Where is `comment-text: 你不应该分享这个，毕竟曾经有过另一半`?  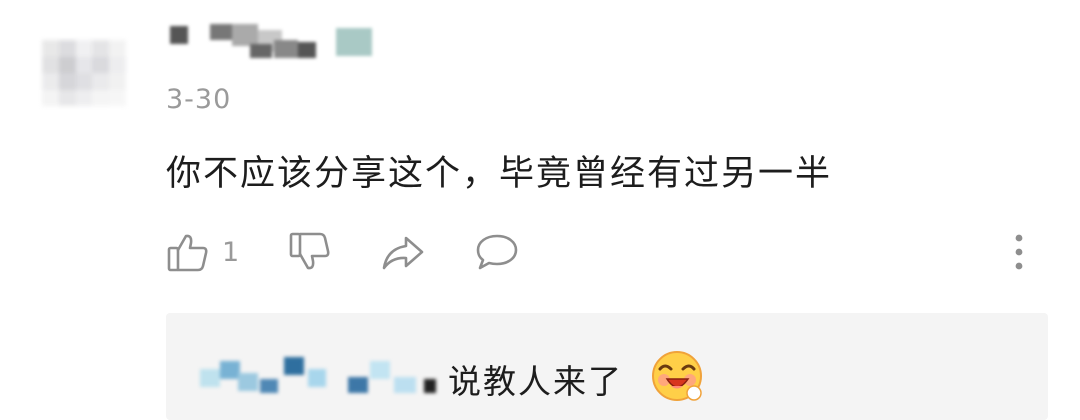 comment-text: 你不应该分享这个，毕竟曾经有过另一半 is located at coordinates (499, 174).